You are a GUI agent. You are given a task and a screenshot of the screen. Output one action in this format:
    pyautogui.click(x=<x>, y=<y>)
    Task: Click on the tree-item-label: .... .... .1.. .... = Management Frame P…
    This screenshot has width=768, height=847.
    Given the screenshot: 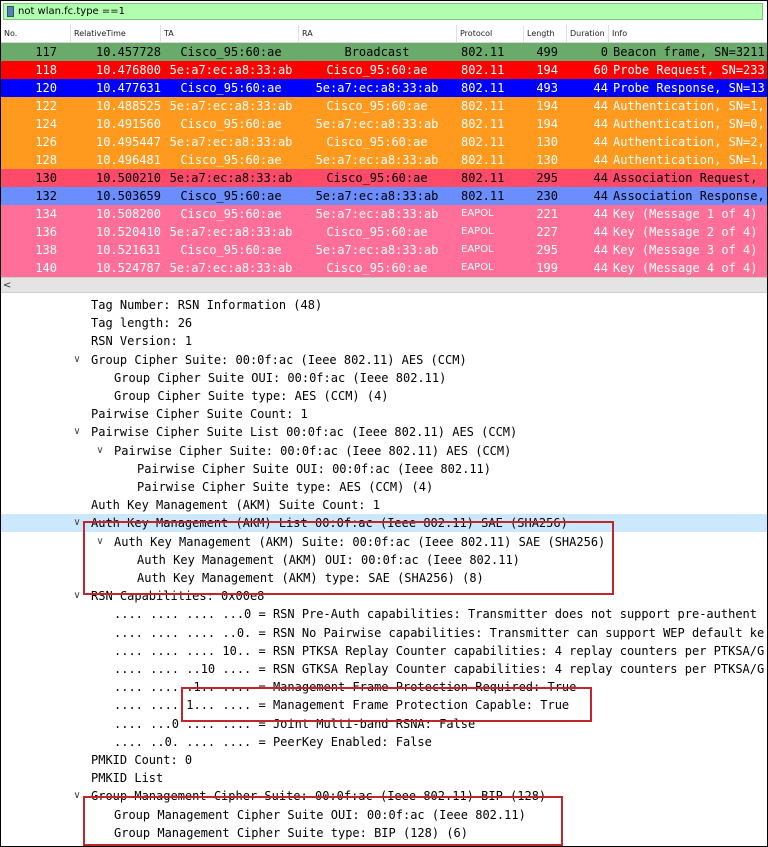 What is the action you would take?
    pyautogui.click(x=345, y=687)
    